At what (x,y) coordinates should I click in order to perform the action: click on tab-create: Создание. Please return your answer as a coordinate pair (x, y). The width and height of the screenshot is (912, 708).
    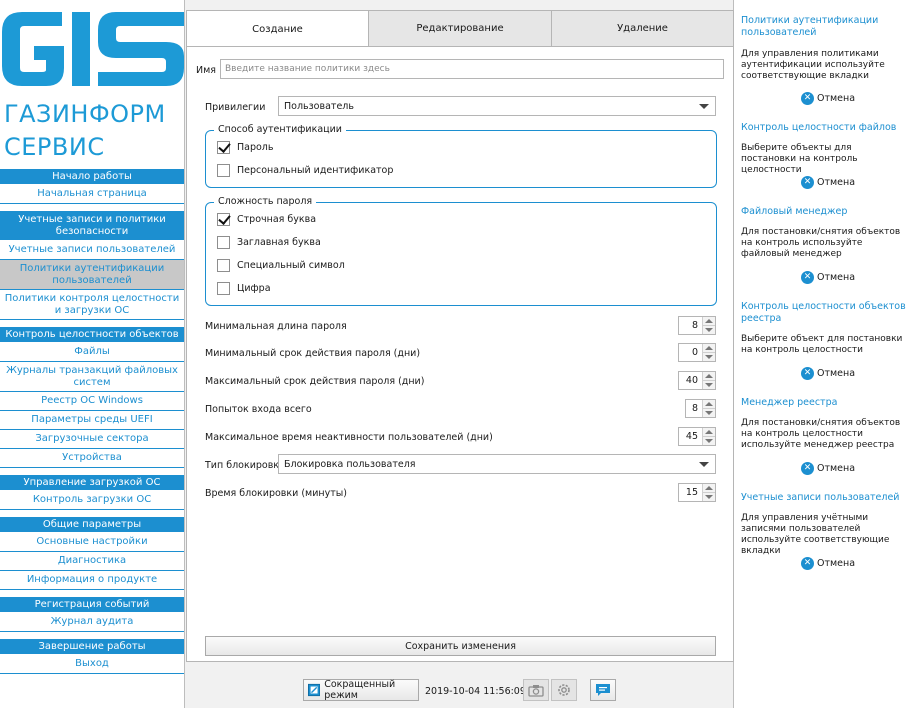
    Looking at the image, I should click on (277, 29).